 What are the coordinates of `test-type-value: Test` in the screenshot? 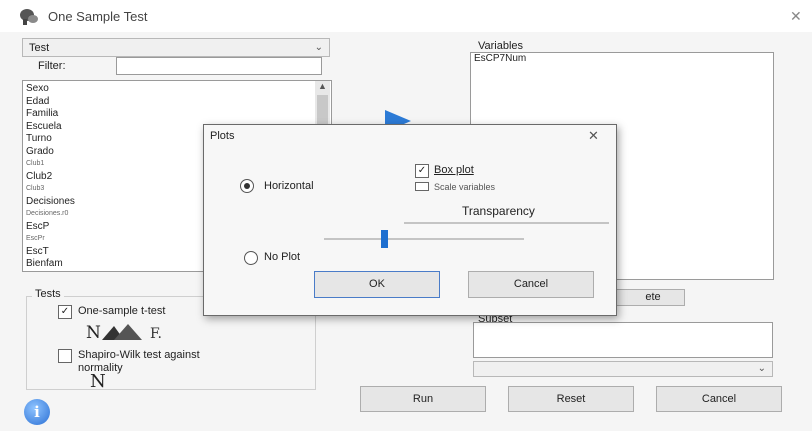 It's located at (39, 48).